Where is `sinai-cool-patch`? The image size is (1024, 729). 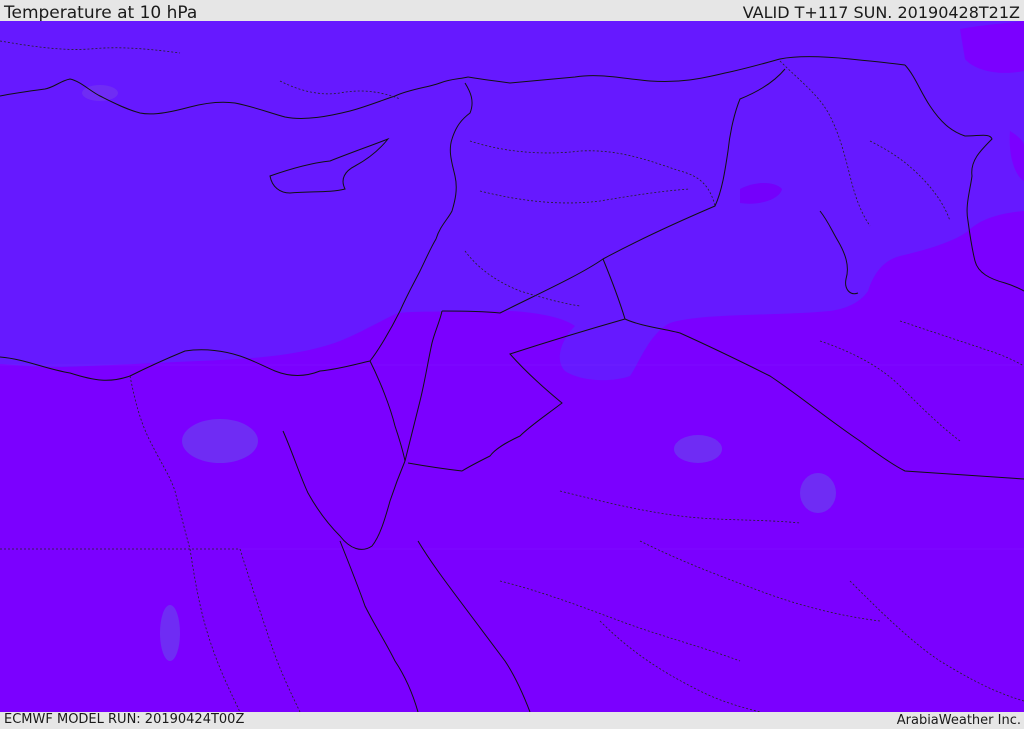
sinai-cool-patch is located at coordinates (220, 441).